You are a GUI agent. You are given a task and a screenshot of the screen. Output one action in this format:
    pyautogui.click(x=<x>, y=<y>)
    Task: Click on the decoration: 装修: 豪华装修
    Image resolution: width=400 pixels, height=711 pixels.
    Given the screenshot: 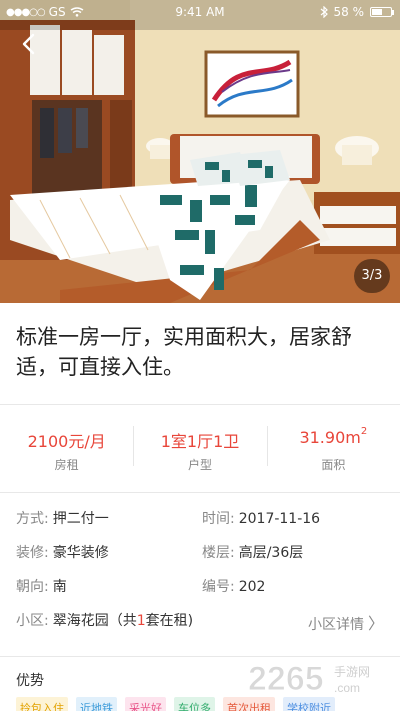 What is the action you would take?
    pyautogui.click(x=62, y=552)
    